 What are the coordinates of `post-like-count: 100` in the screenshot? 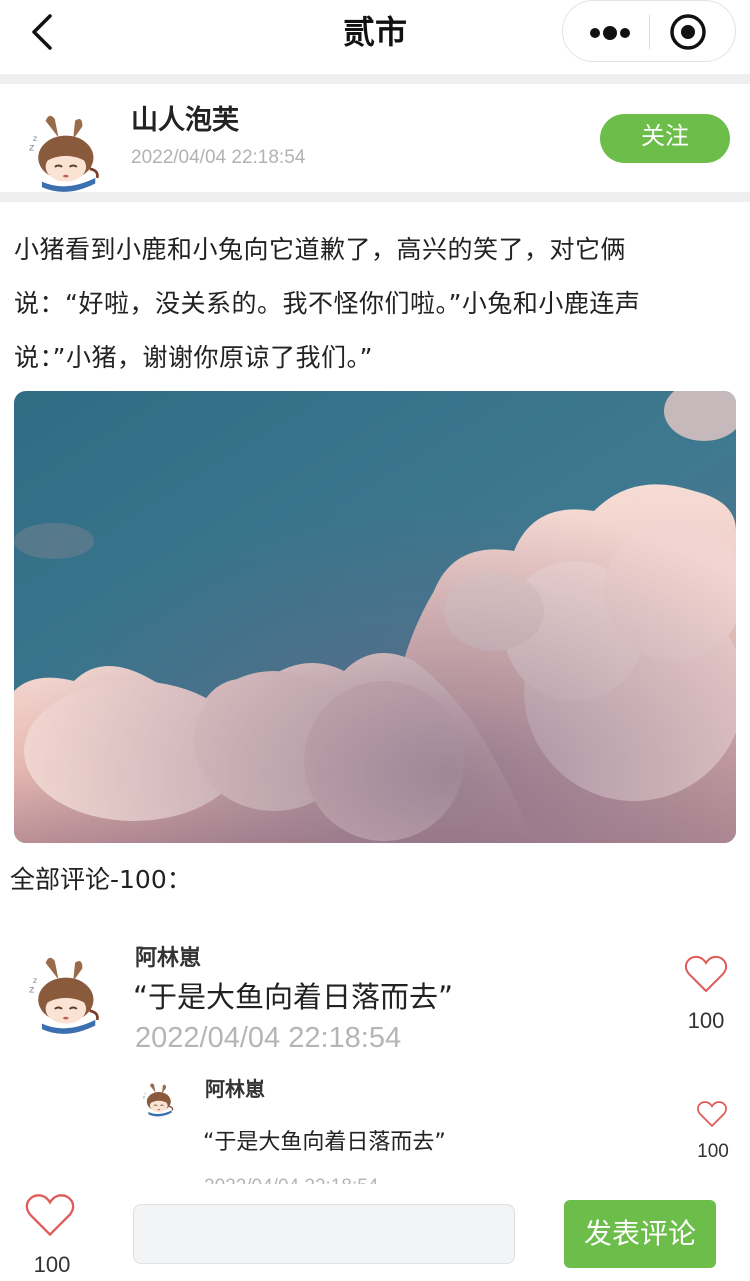 It's located at (52, 1264).